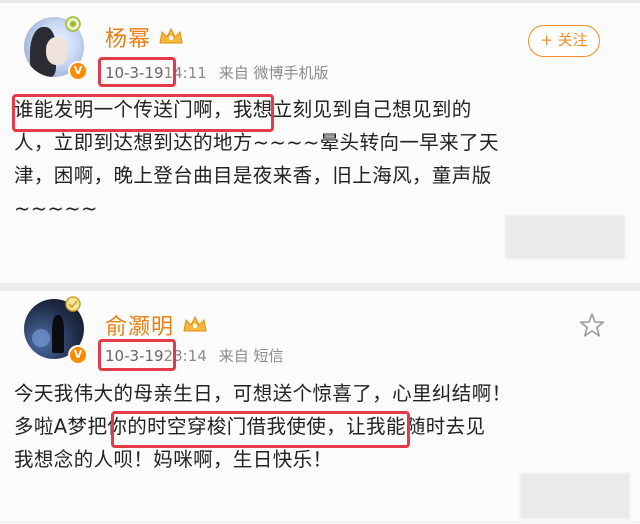  What do you see at coordinates (273, 73) in the screenshot?
I see `post-source: 来自 微博手机版` at bounding box center [273, 73].